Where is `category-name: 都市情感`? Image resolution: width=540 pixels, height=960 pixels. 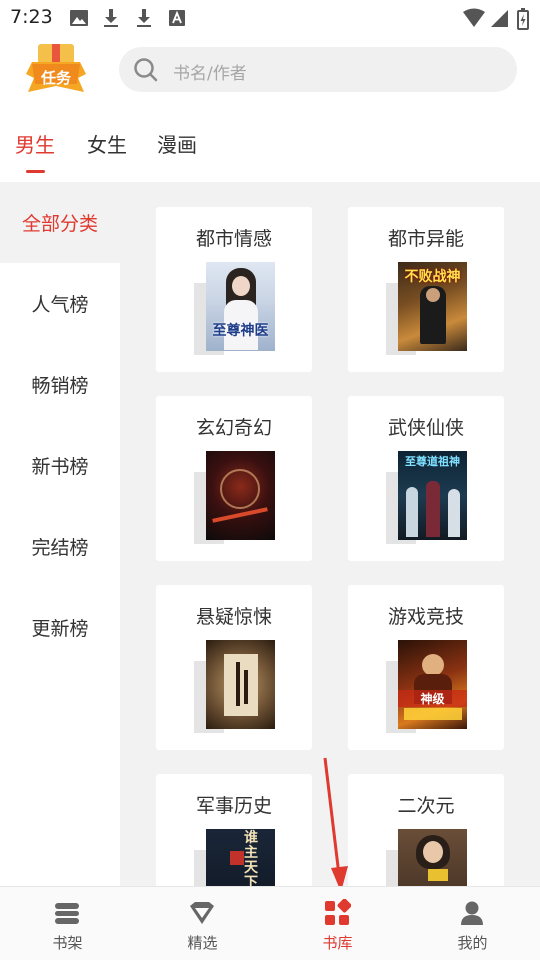
category-name: 都市情感 is located at coordinates (233, 239).